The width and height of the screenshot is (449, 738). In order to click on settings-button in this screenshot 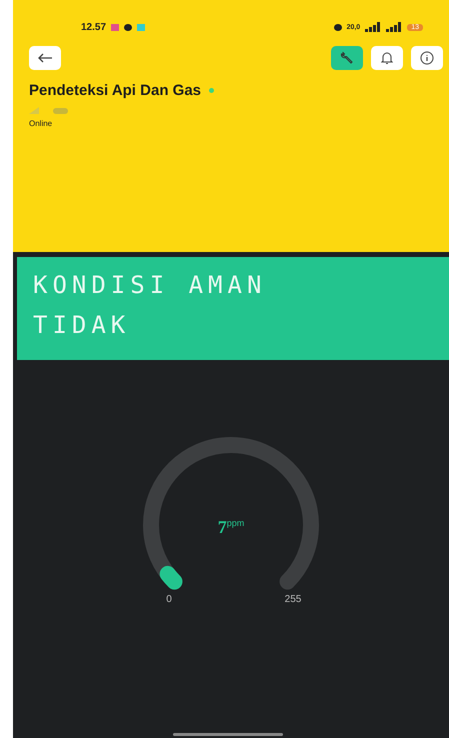, I will do `click(347, 58)`.